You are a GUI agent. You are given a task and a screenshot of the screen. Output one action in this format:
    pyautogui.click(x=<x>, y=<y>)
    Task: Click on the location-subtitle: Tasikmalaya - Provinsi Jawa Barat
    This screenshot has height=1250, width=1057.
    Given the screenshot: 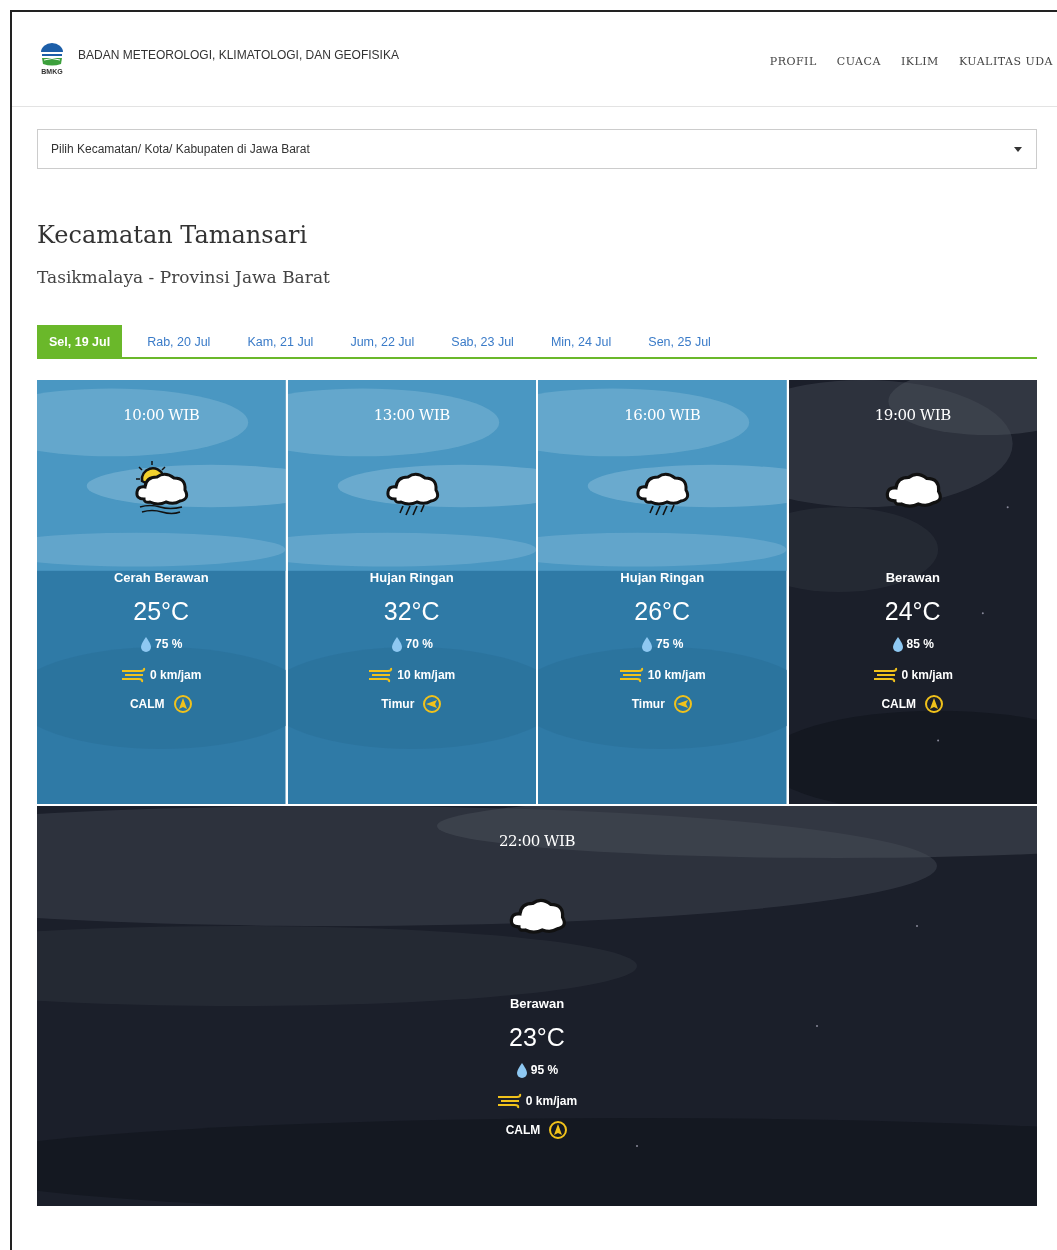 What is the action you would take?
    pyautogui.click(x=184, y=277)
    